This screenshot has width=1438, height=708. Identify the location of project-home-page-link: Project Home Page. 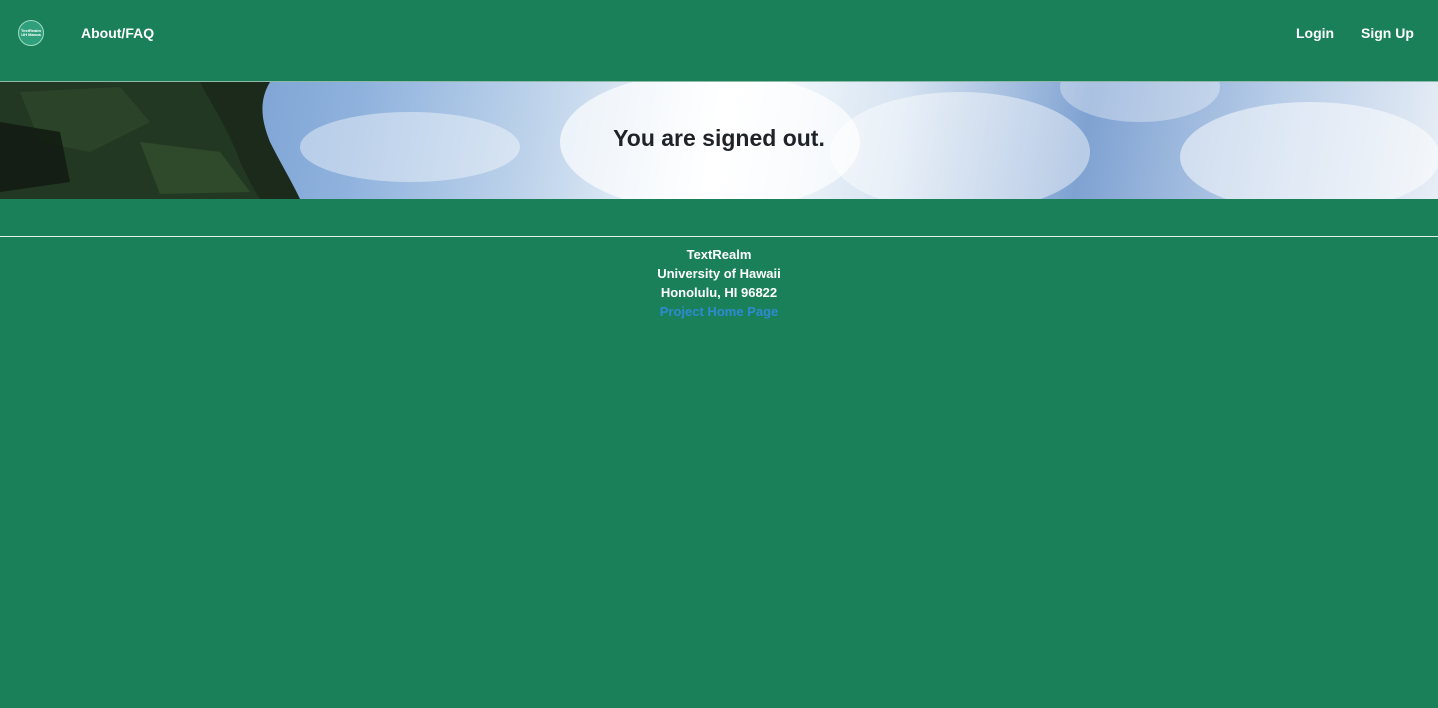
(719, 311).